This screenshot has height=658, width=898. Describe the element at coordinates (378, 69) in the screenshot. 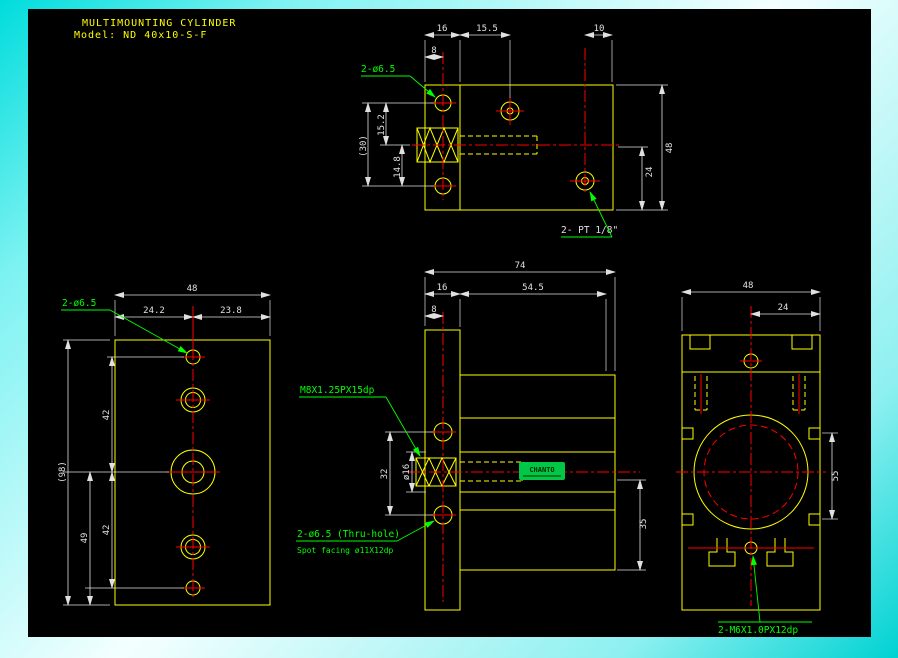

I see `label-holes-top-view: 2-ø6.5` at that location.